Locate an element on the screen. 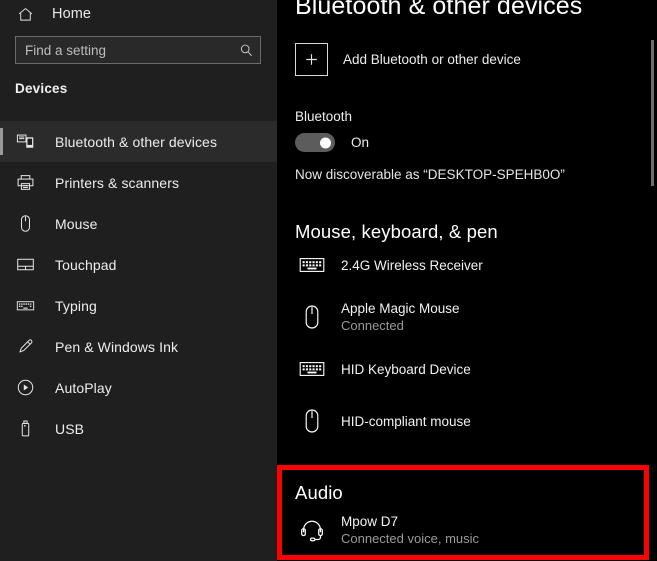  home-icon is located at coordinates (25, 14).